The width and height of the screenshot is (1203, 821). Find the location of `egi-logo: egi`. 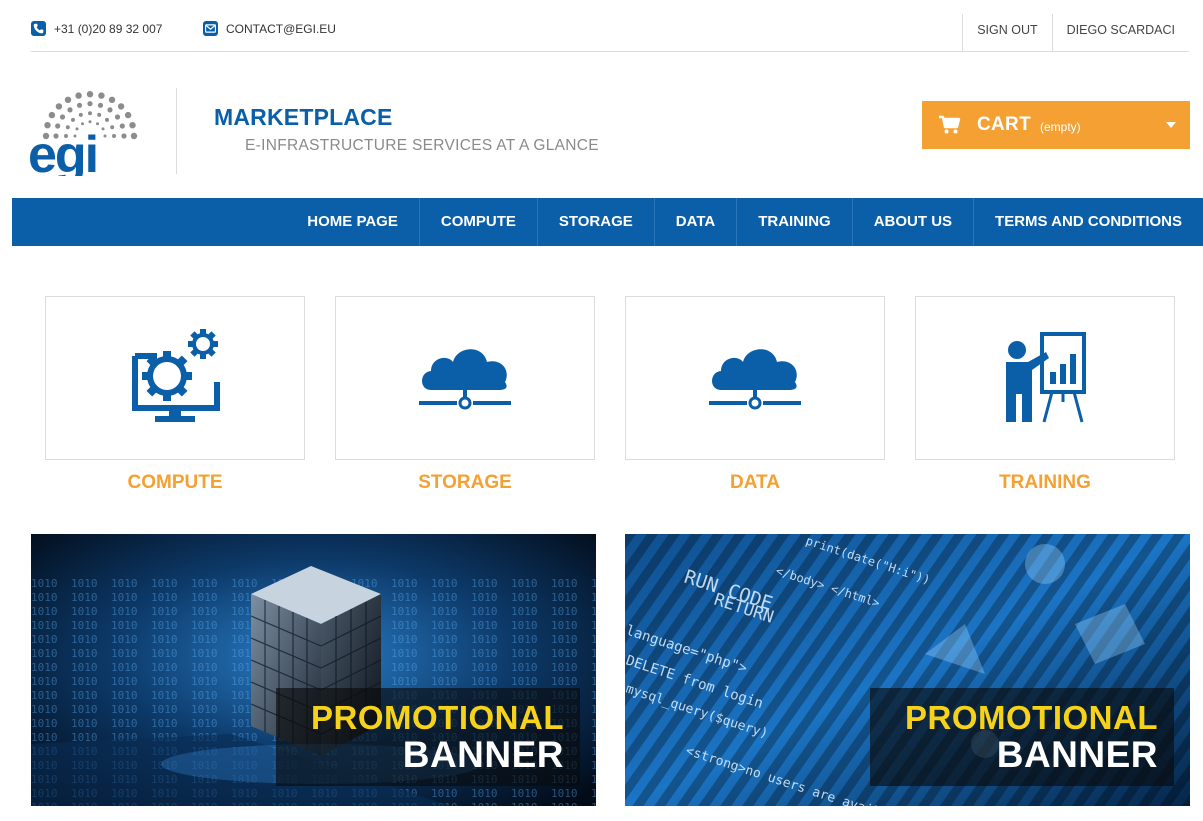

egi-logo: egi is located at coordinates (88, 134).